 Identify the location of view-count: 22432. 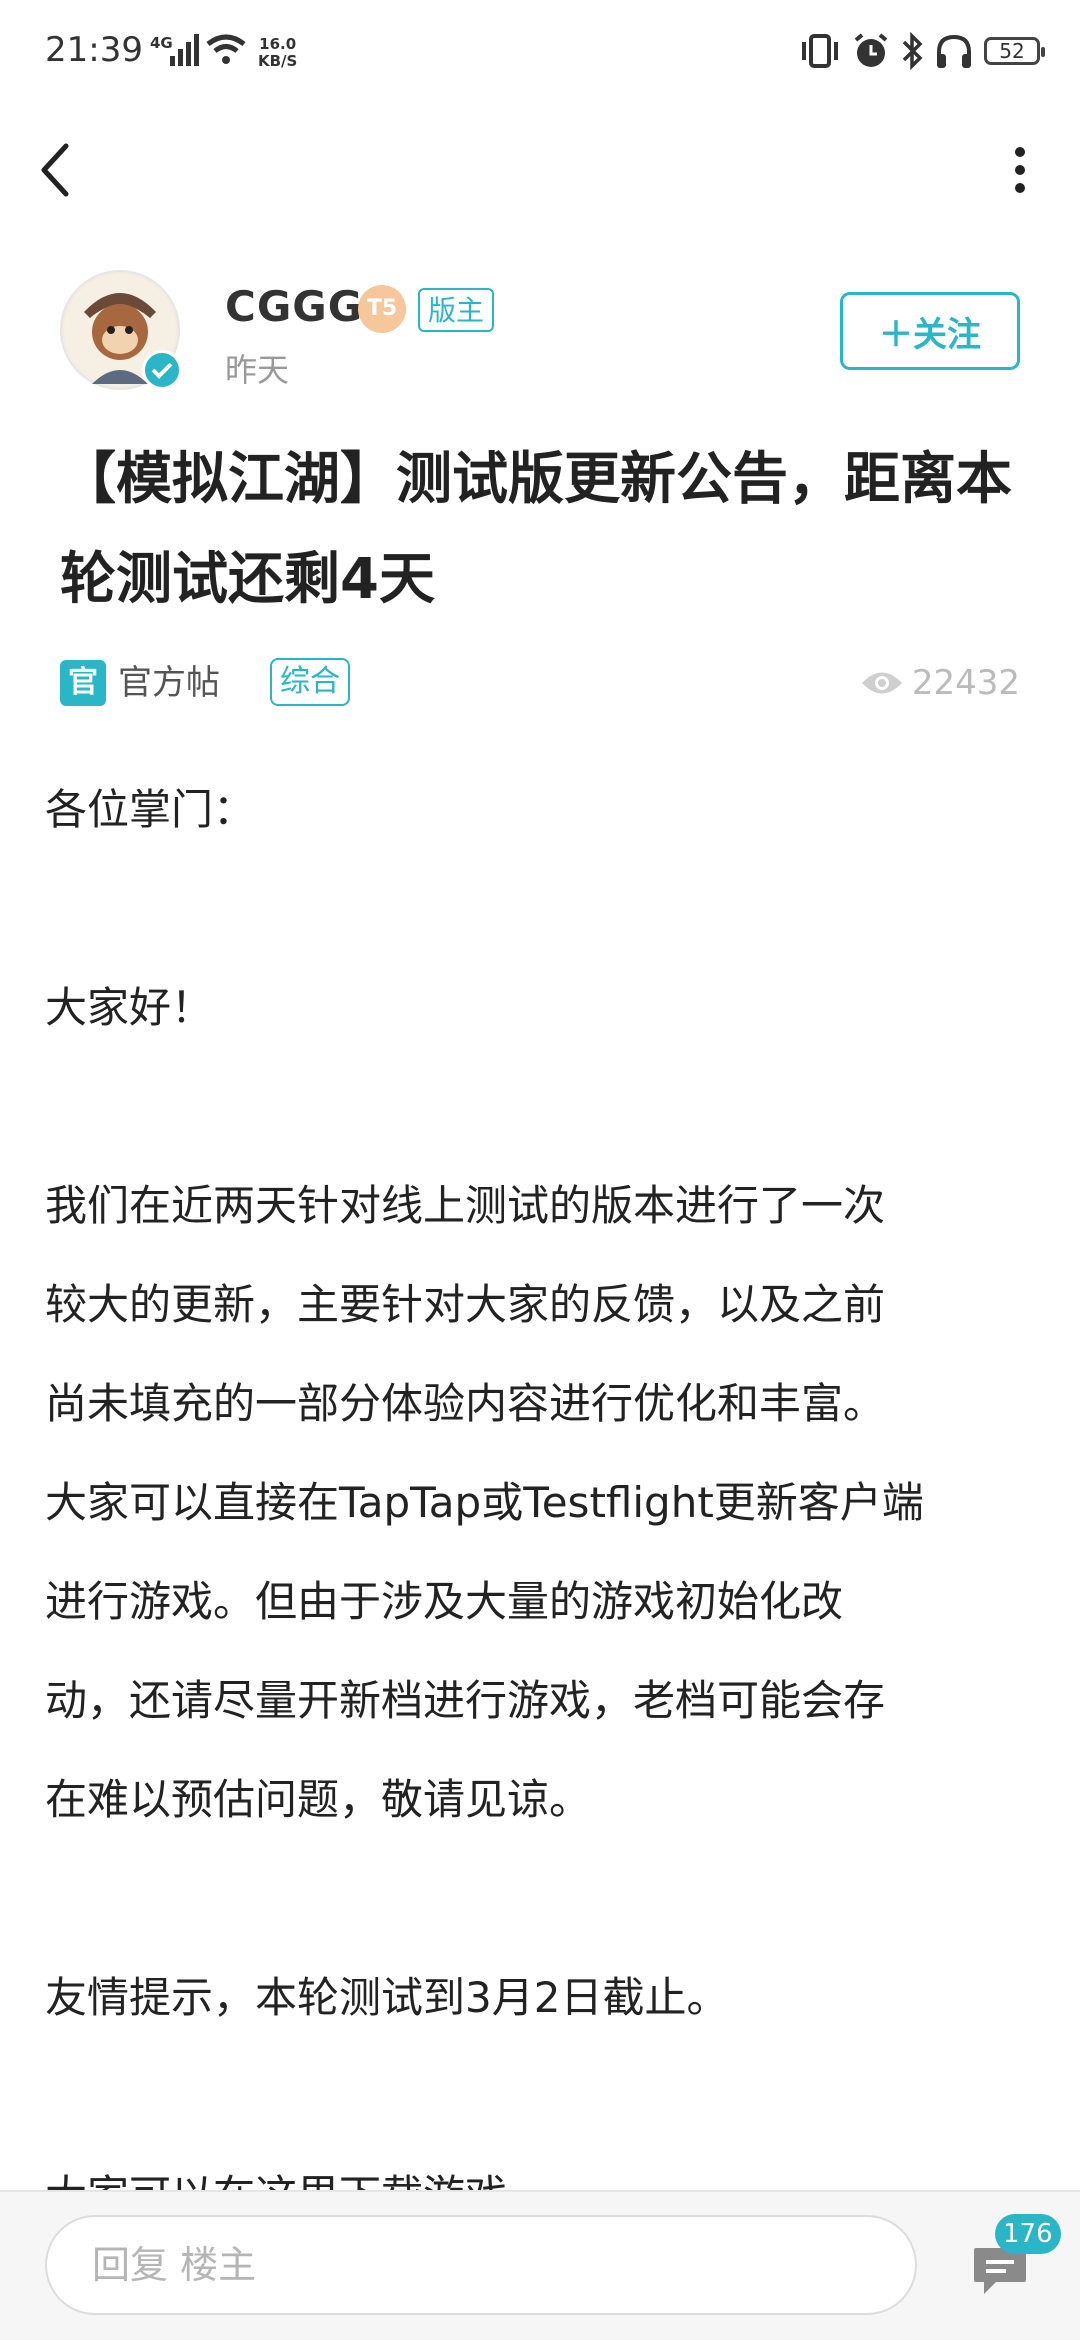
(940, 683).